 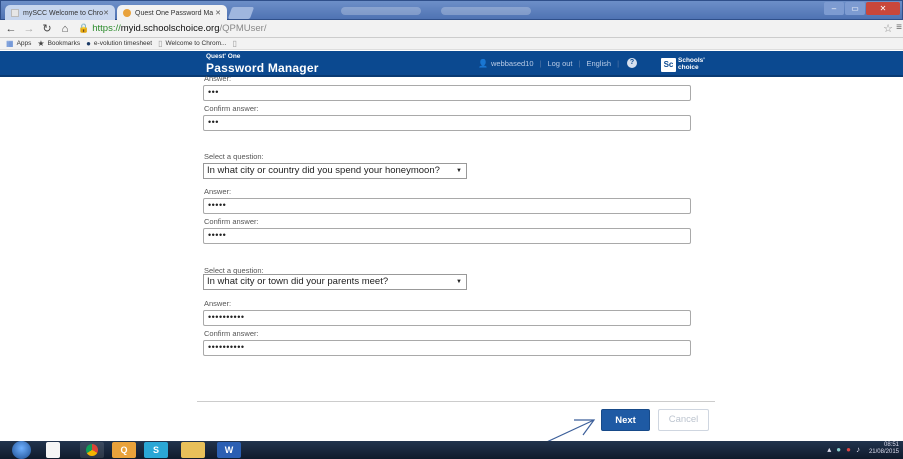 I want to click on page-icon, so click(x=15, y=13).